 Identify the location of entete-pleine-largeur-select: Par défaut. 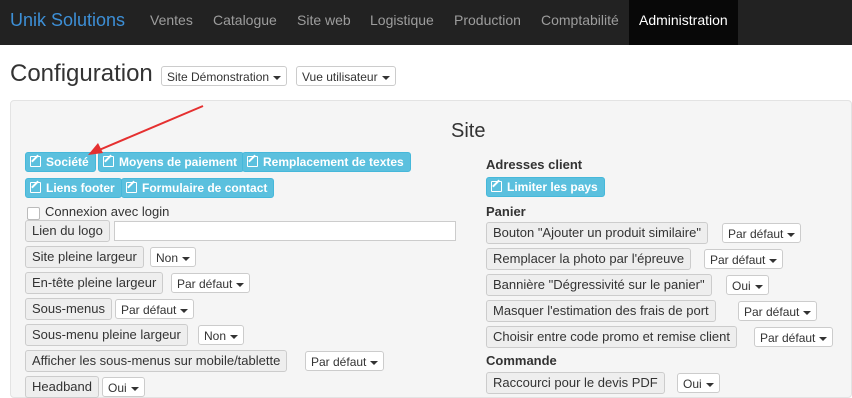
(211, 283).